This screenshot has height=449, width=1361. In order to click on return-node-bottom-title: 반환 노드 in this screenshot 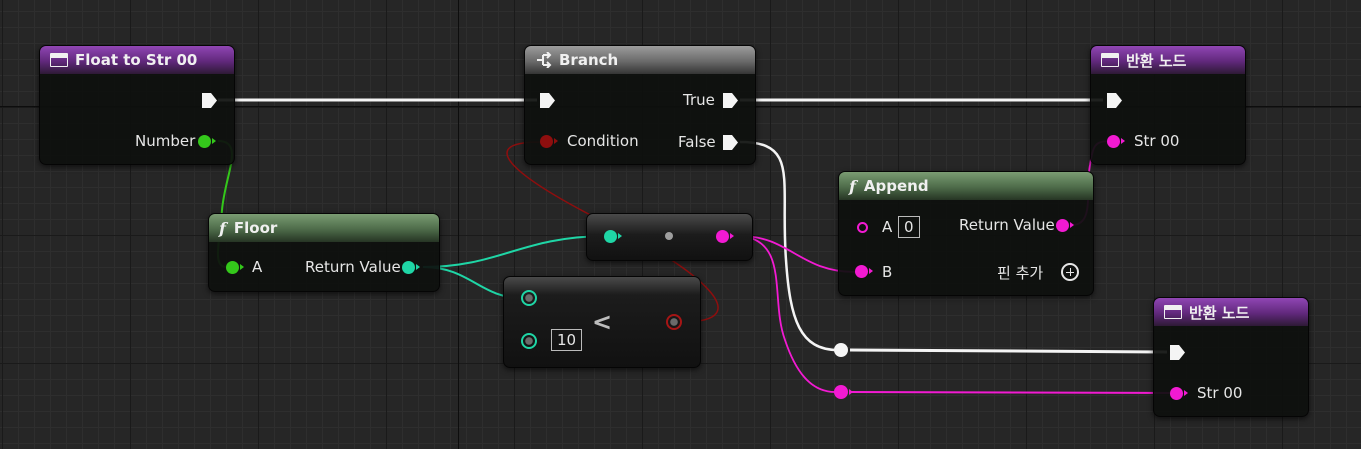, I will do `click(1219, 312)`.